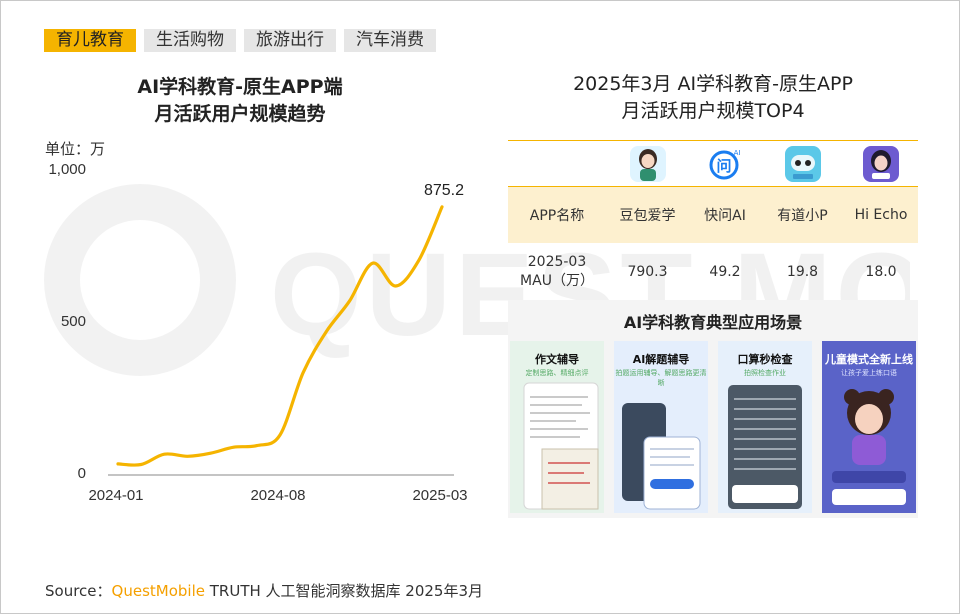 This screenshot has height=614, width=960. I want to click on scenario-kids-mode: 儿童模式全新上线 让孩子爱上练口语, so click(869, 427).